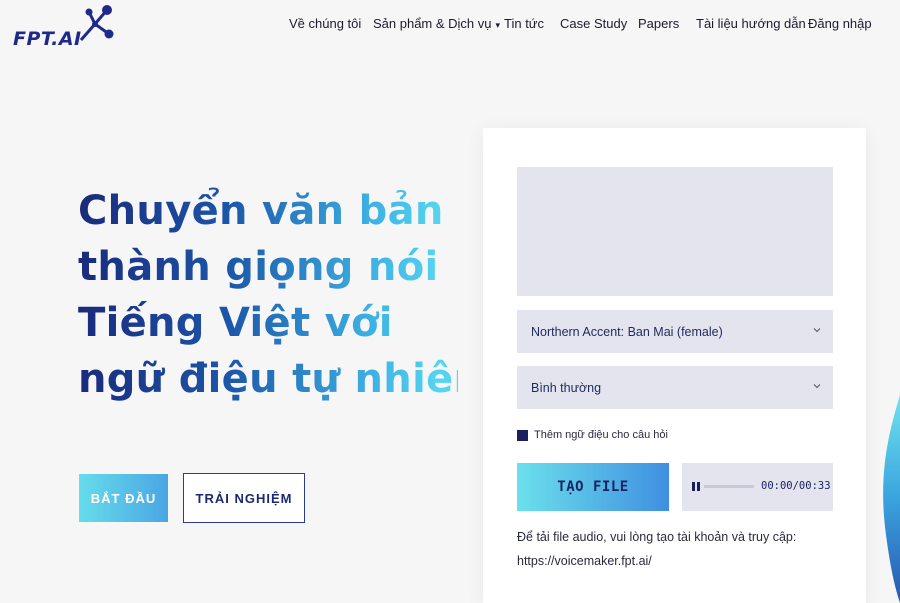 The width and height of the screenshot is (900, 603). I want to click on logo-text: FPT.AI, so click(47, 39).